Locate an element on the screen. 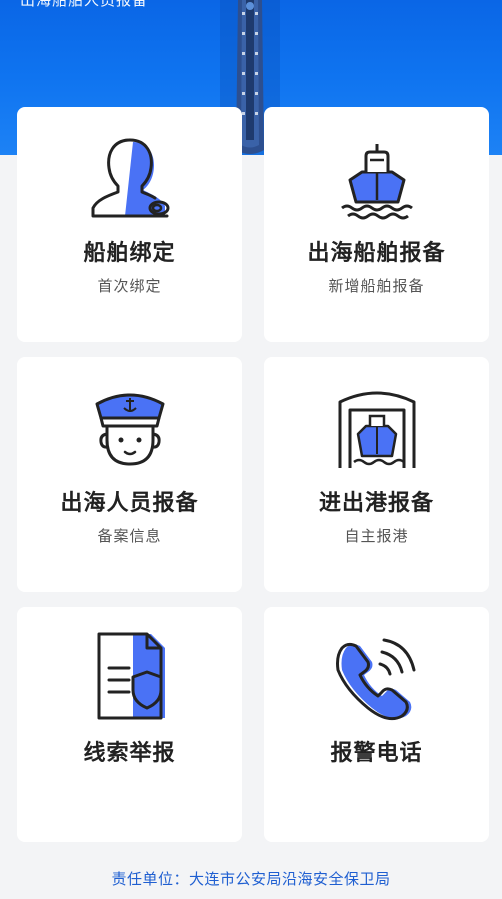 The image size is (502, 899). sailor-captain-icon is located at coordinates (129, 429).